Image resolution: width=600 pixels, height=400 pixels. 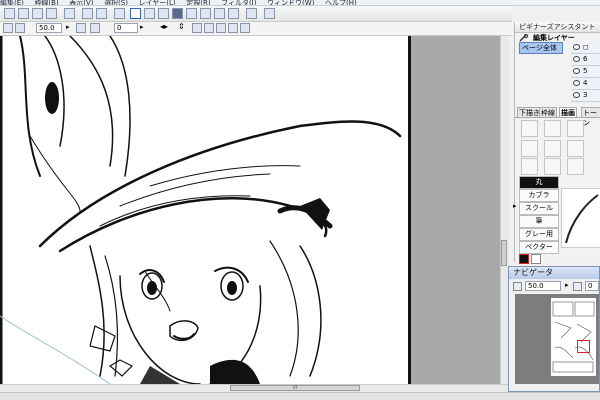 What do you see at coordinates (87, 13) in the screenshot?
I see `undo-icon` at bounding box center [87, 13].